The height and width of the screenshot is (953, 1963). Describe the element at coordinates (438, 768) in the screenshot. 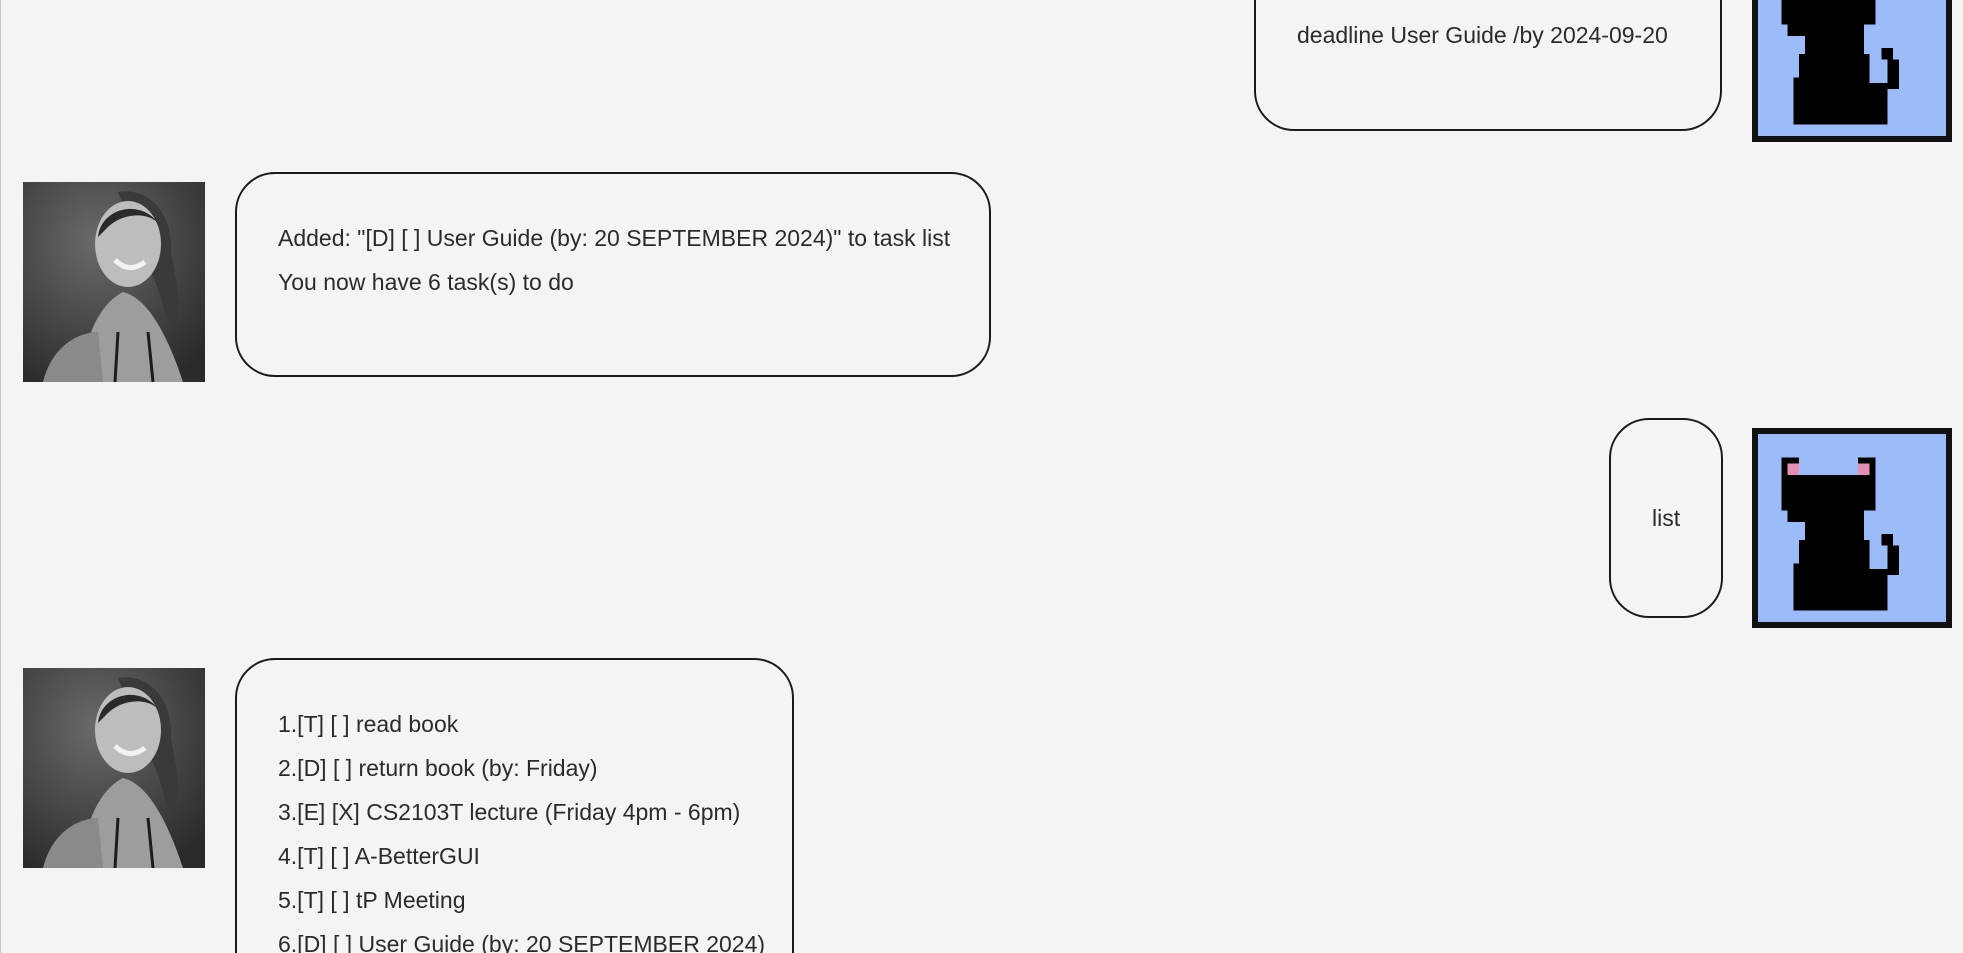

I see `task-list-item: 2.[D] [ ] return book (by: Friday)` at that location.